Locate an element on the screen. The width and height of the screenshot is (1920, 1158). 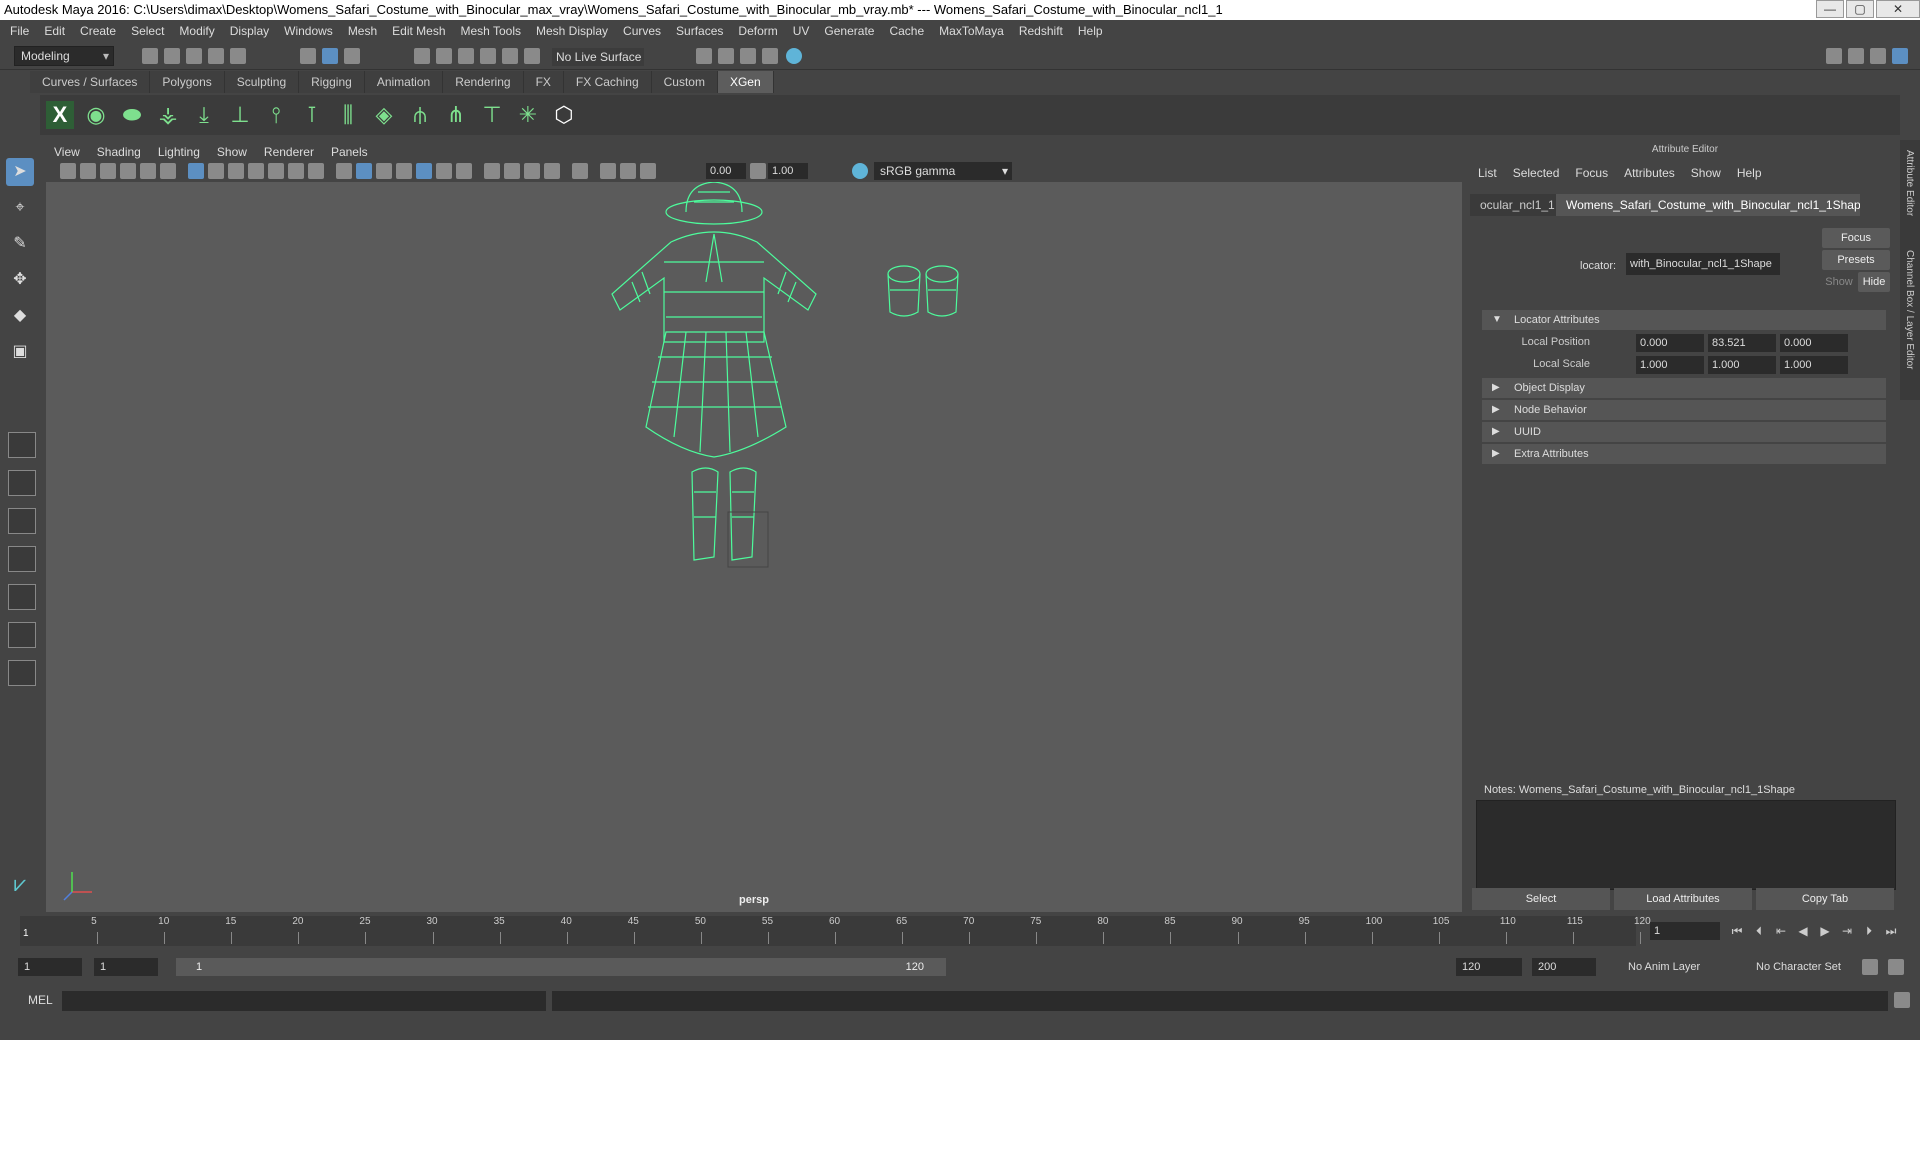
outliner-toggle-icon is located at coordinates (1856, 56).